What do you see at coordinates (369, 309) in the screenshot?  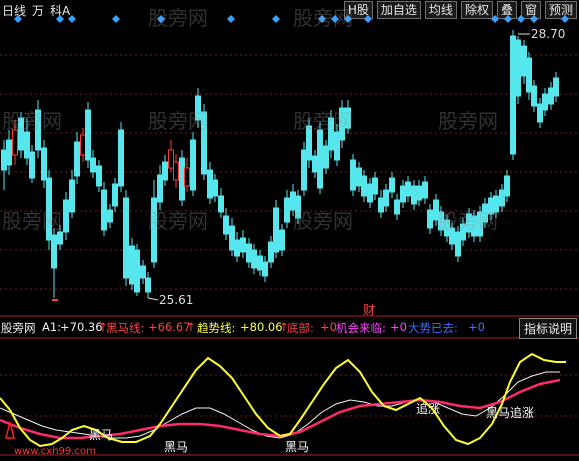 I see `finance-event-marker: 财` at bounding box center [369, 309].